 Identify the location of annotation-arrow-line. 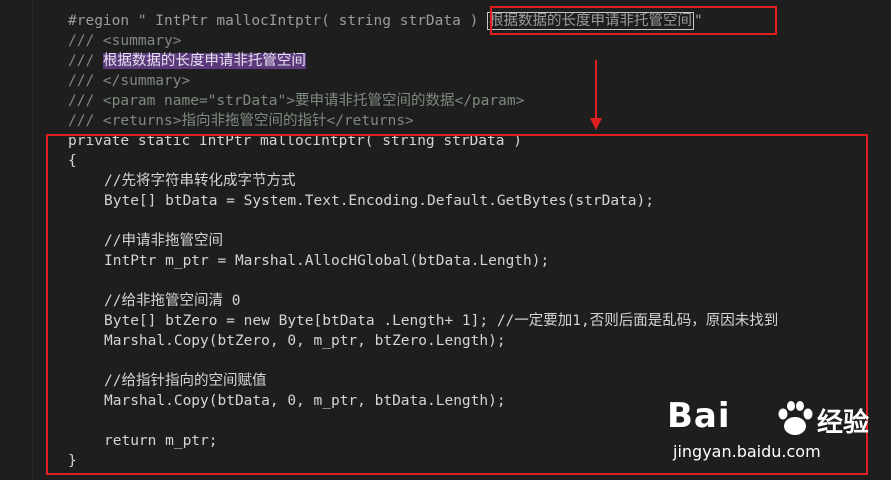
(596, 90).